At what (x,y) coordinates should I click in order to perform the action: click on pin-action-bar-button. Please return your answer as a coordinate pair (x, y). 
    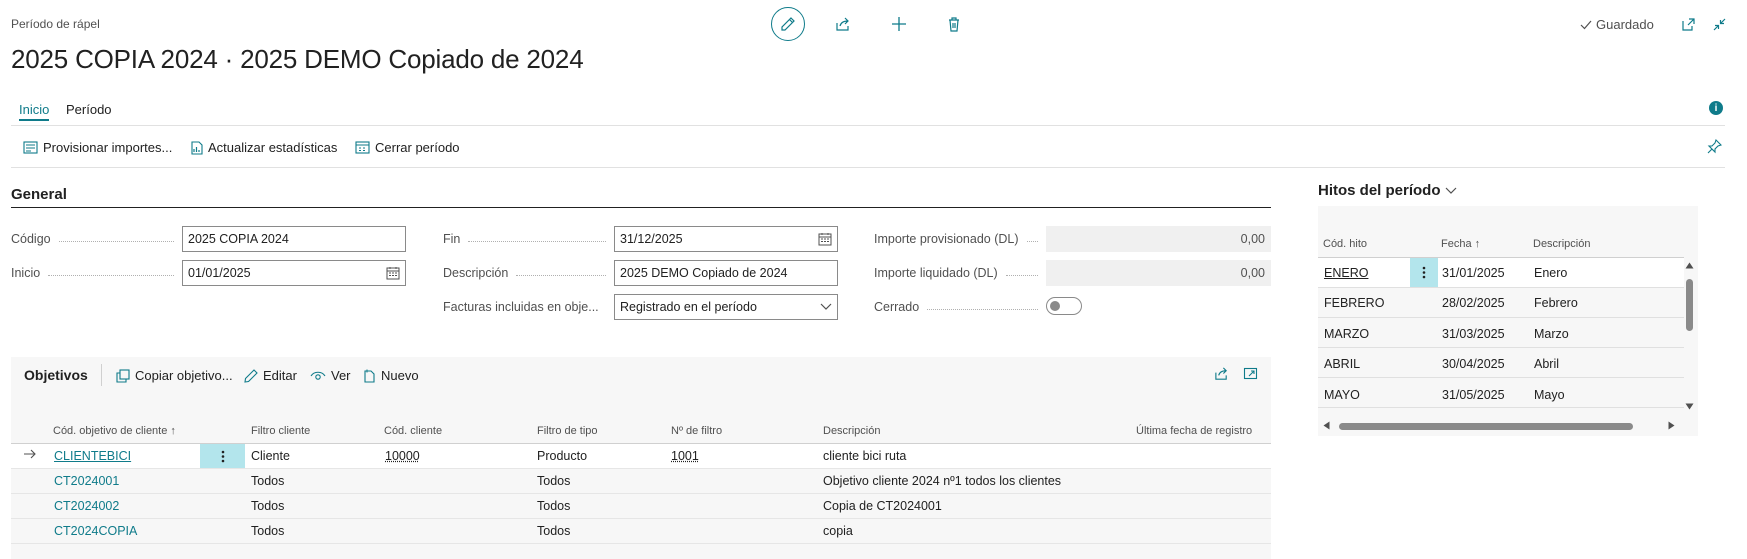
    Looking at the image, I should click on (1714, 146).